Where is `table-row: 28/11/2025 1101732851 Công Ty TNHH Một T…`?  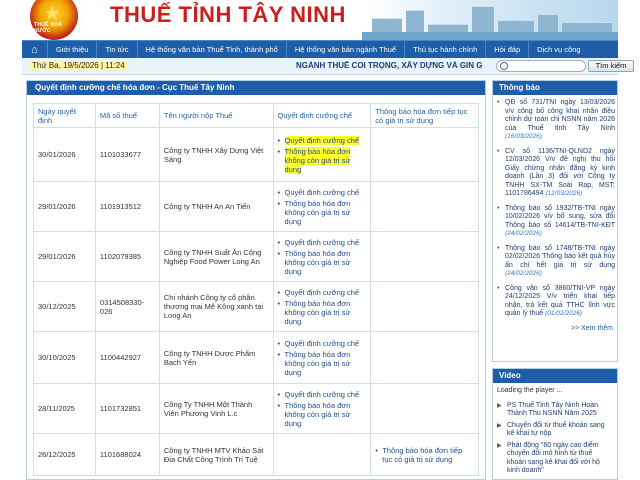 table-row: 28/11/2025 1101732851 Công Ty TNHH Một T… is located at coordinates (256, 408).